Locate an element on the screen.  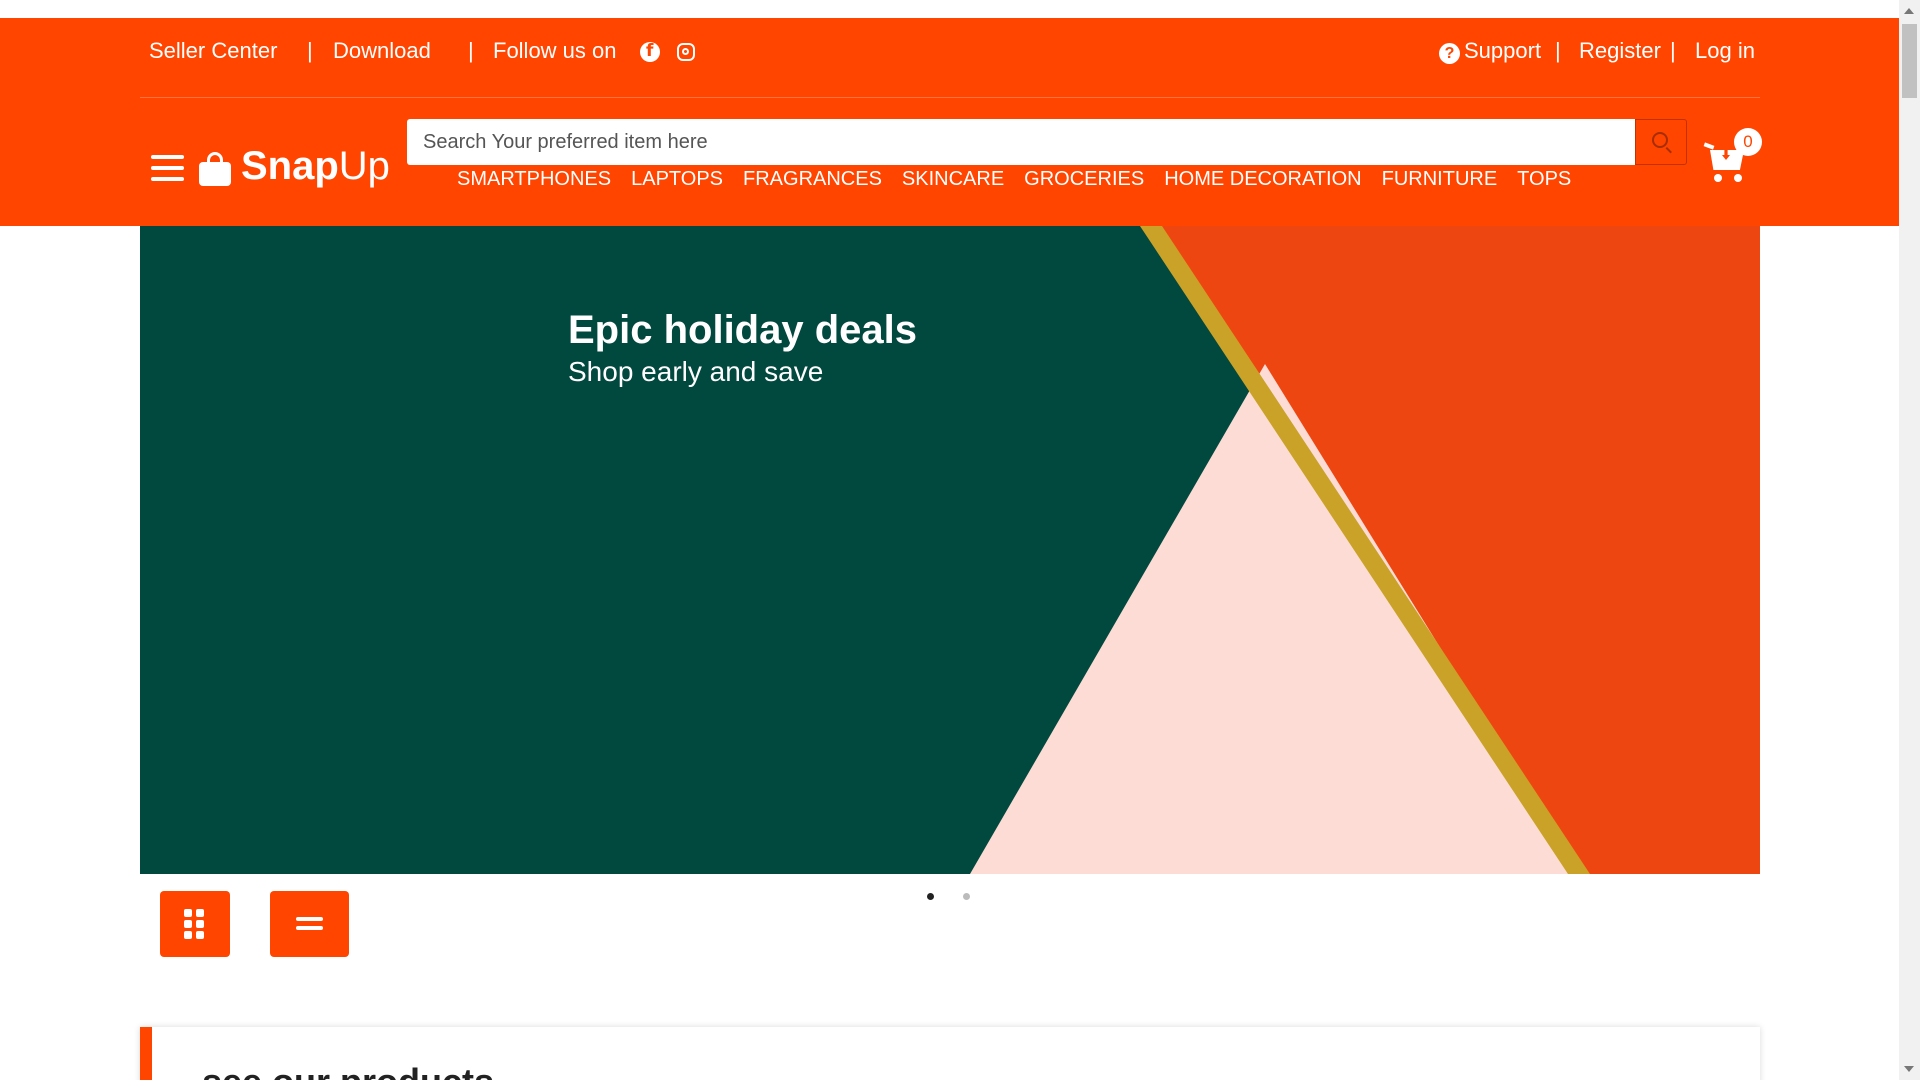
follow-us-label: Follow us on is located at coordinates (555, 50).